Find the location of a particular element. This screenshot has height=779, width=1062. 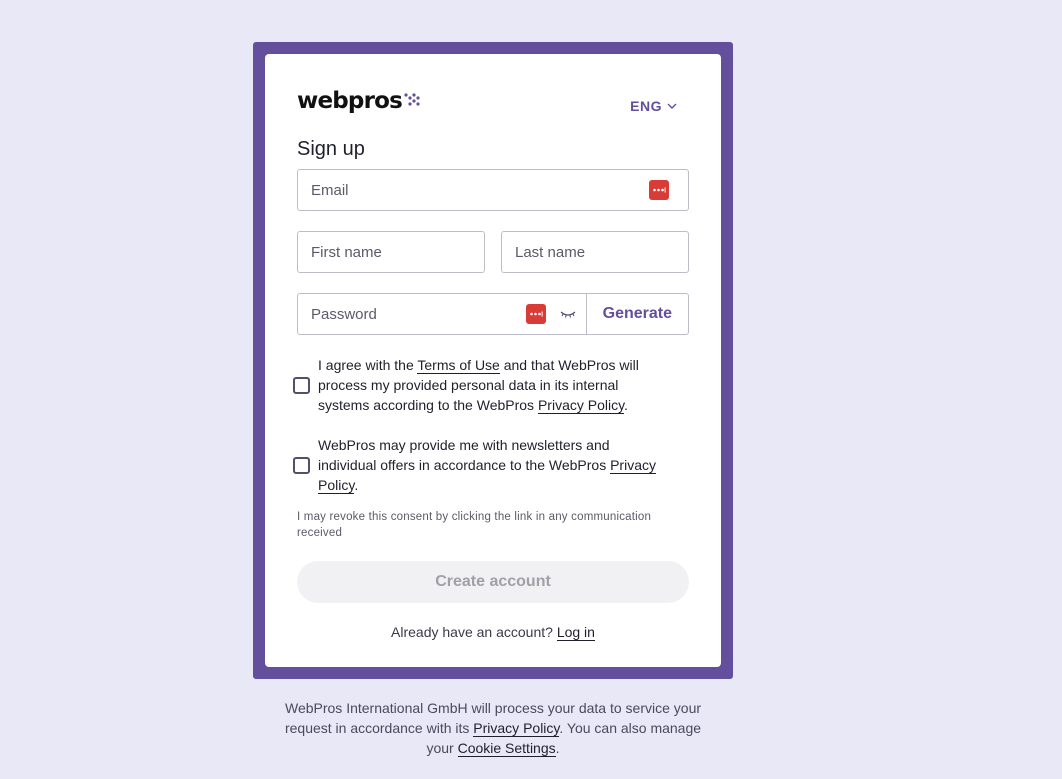

terms-checkbox is located at coordinates (301, 385).